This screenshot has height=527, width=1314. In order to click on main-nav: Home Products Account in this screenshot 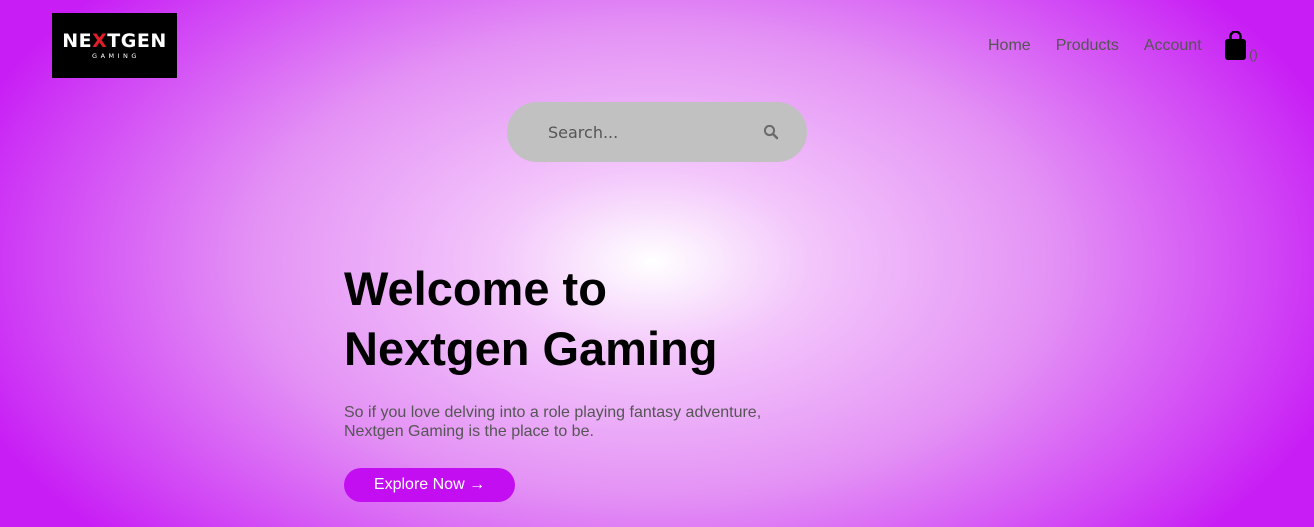, I will do `click(1095, 46)`.